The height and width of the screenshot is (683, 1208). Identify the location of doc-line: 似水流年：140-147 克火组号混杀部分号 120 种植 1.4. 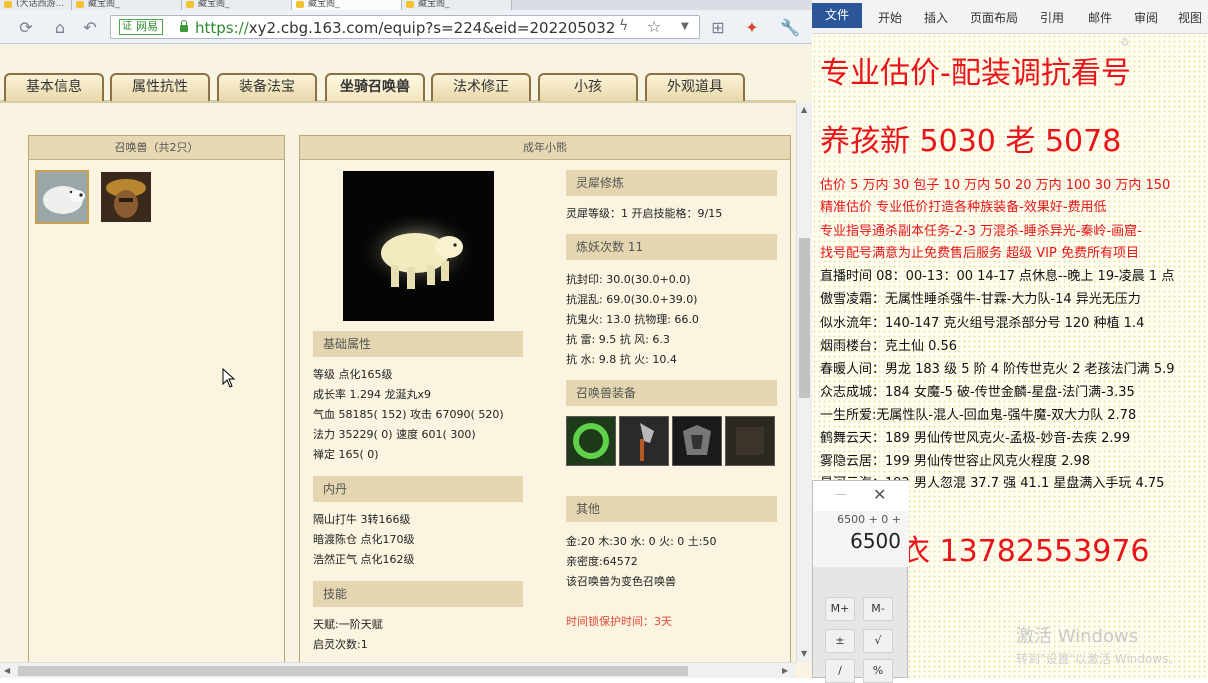
(982, 323).